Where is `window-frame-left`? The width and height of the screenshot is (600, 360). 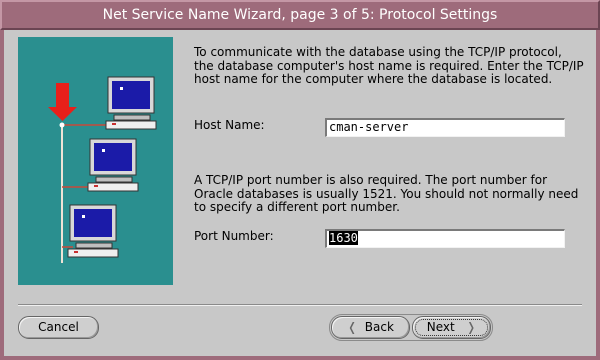
window-frame-left is located at coordinates (2, 195).